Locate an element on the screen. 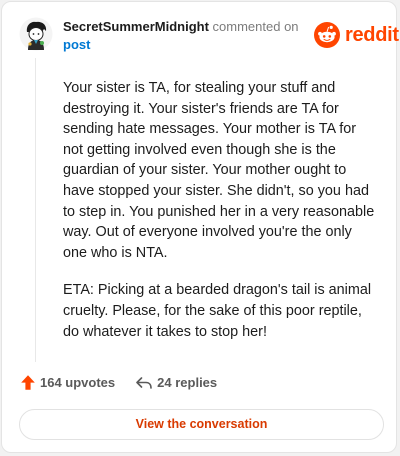 This screenshot has width=400, height=456. user-avatar is located at coordinates (36, 34).